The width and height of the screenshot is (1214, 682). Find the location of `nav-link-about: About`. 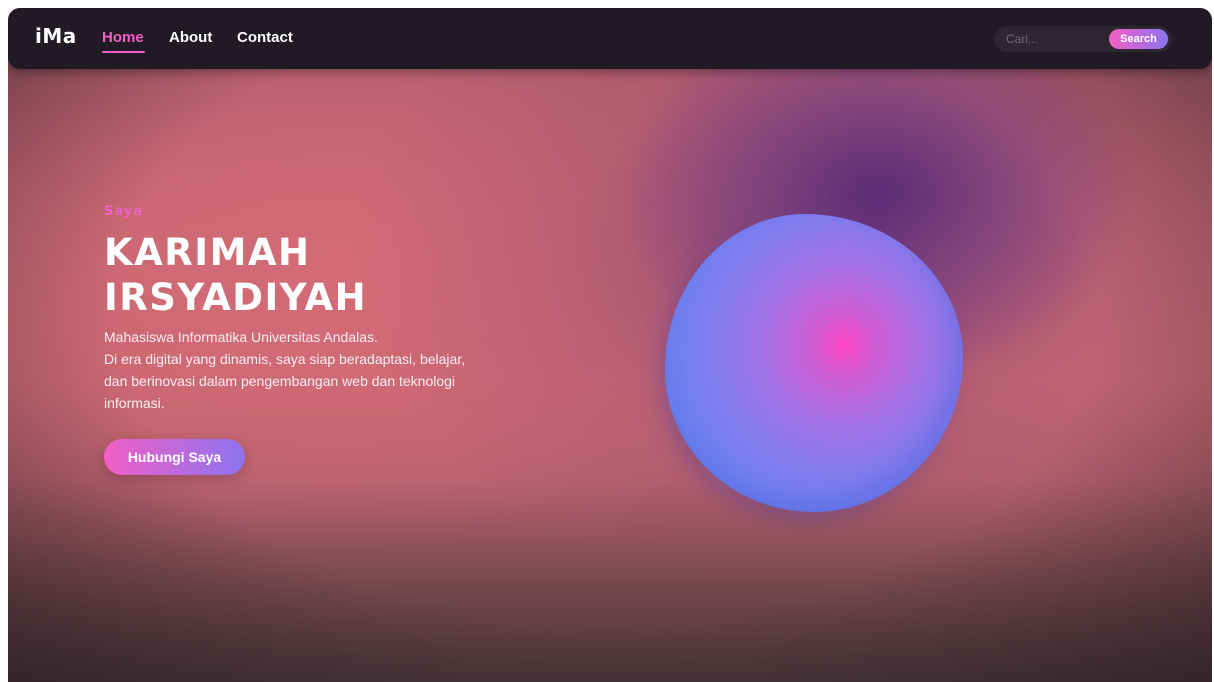

nav-link-about: About is located at coordinates (190, 37).